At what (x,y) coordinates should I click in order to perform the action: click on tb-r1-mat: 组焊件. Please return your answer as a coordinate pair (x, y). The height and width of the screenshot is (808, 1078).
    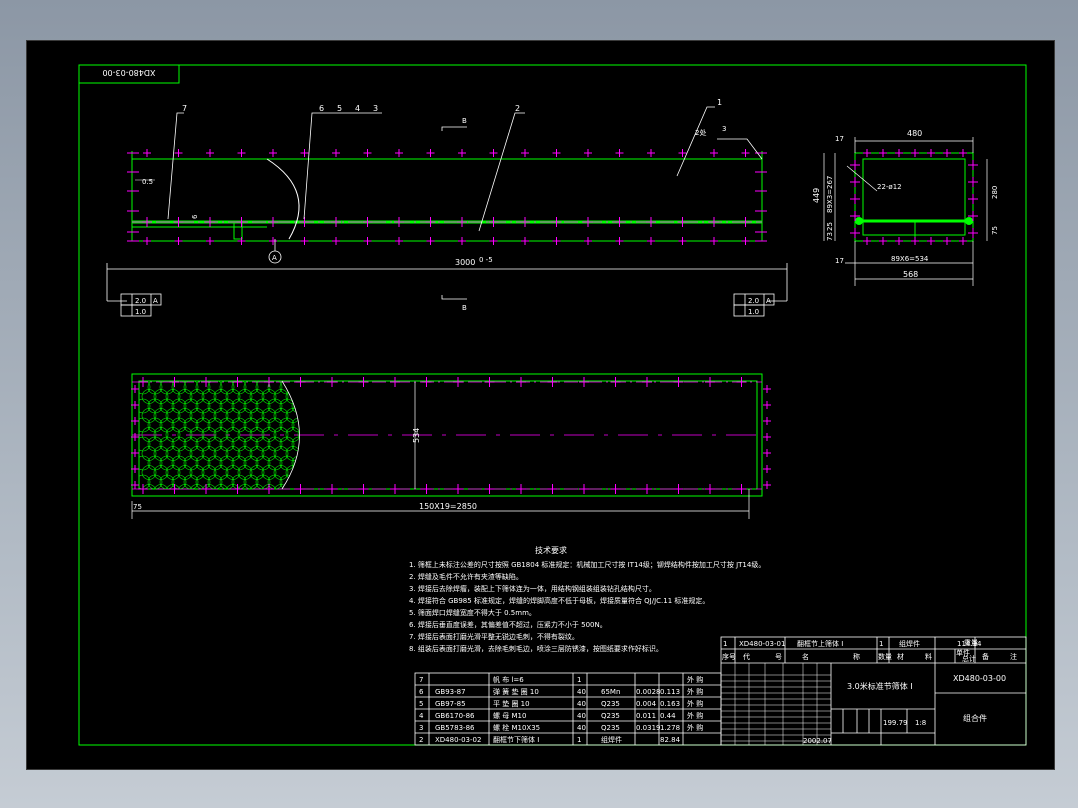
    Looking at the image, I should click on (909, 643).